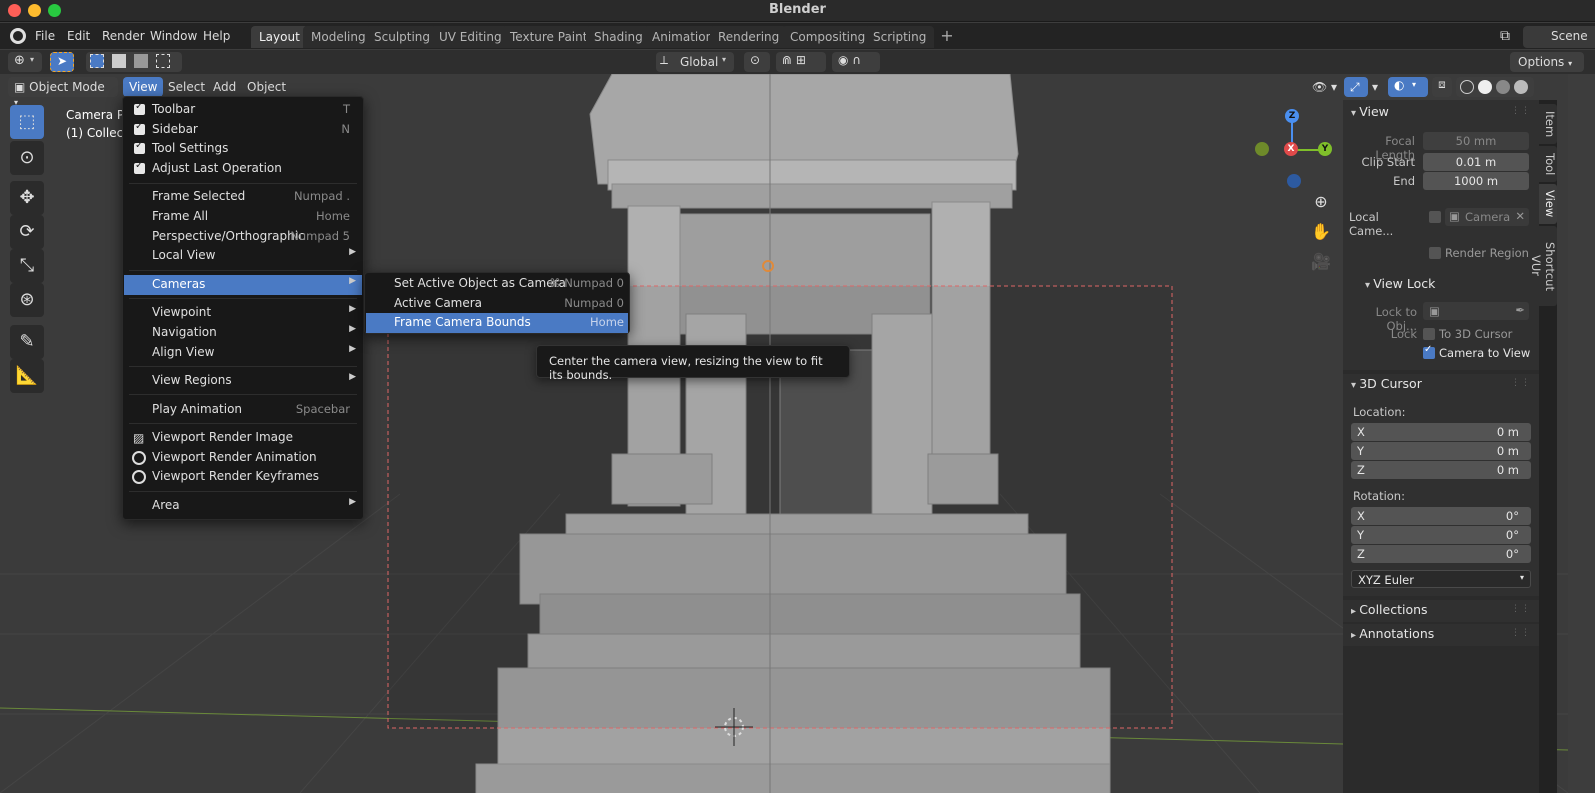  I want to click on scale-tool-icon: ⤡, so click(27, 266).